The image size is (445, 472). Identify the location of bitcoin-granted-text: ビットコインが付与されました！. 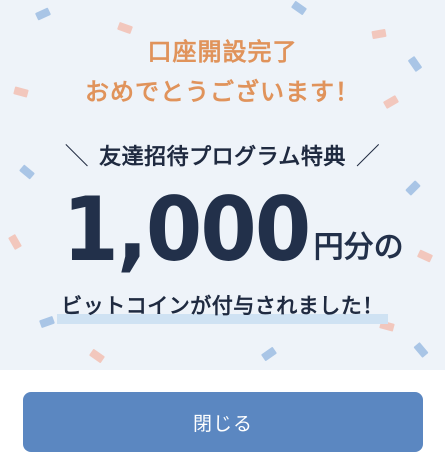
(222, 307).